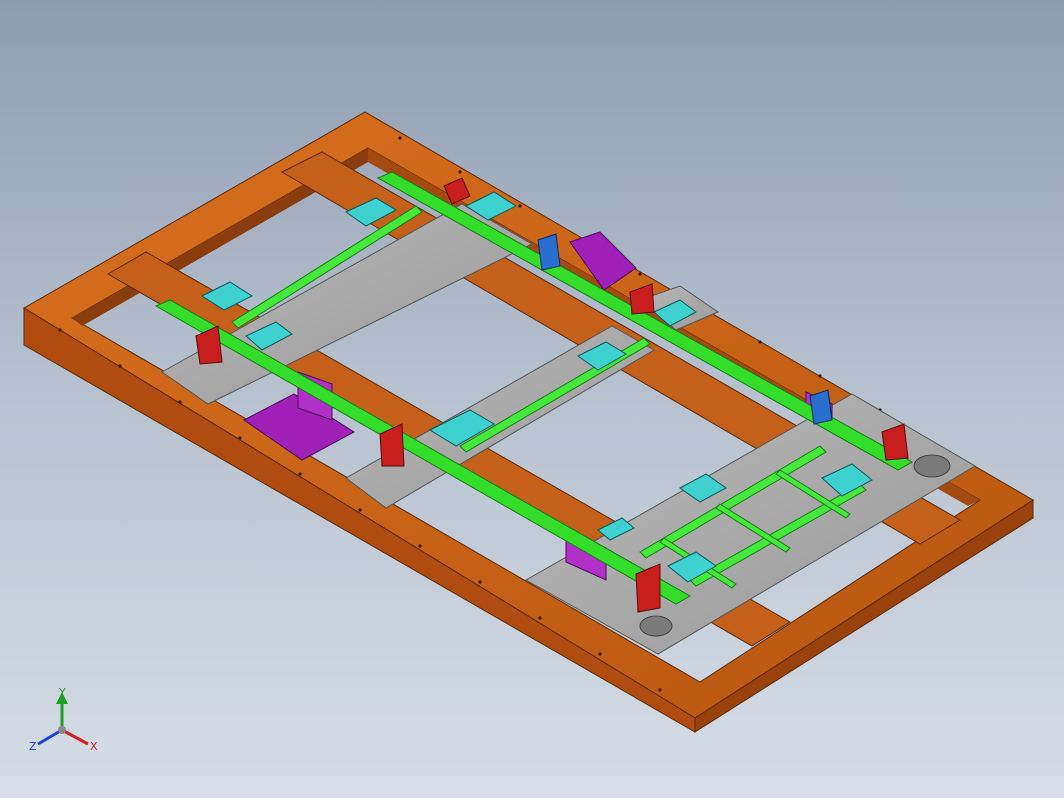 The width and height of the screenshot is (1064, 798). Describe the element at coordinates (94, 746) in the screenshot. I see `triad-x-label: X` at that location.